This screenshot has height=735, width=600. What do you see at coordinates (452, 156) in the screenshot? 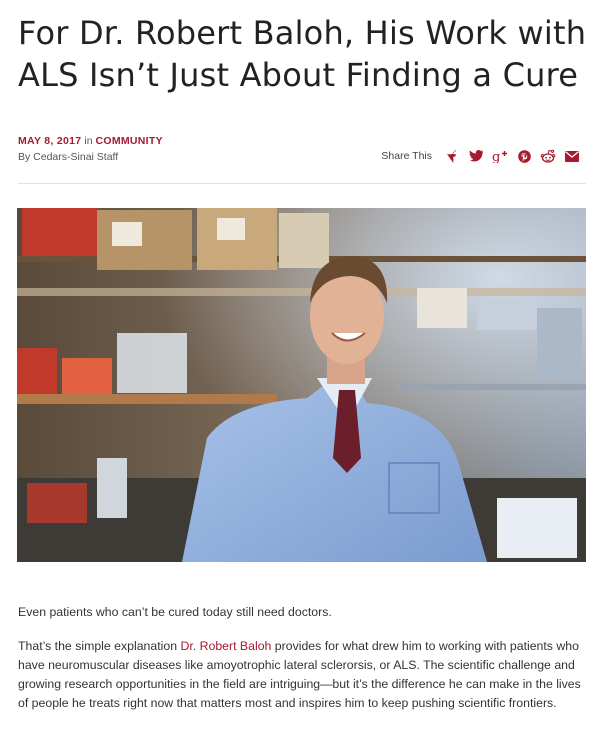
I see `facebook-icon` at bounding box center [452, 156].